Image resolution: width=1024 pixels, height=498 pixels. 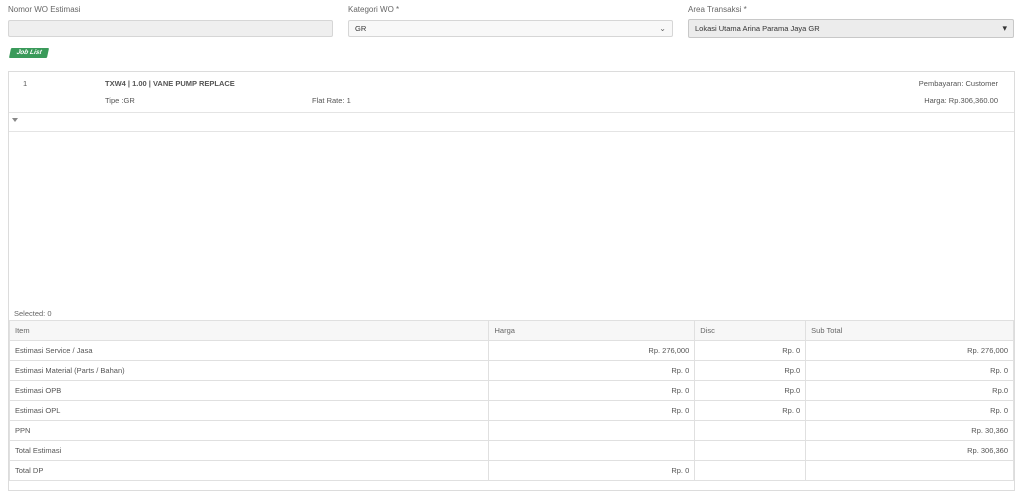 What do you see at coordinates (249, 410) in the screenshot?
I see `row-item: Estimasi OPL` at bounding box center [249, 410].